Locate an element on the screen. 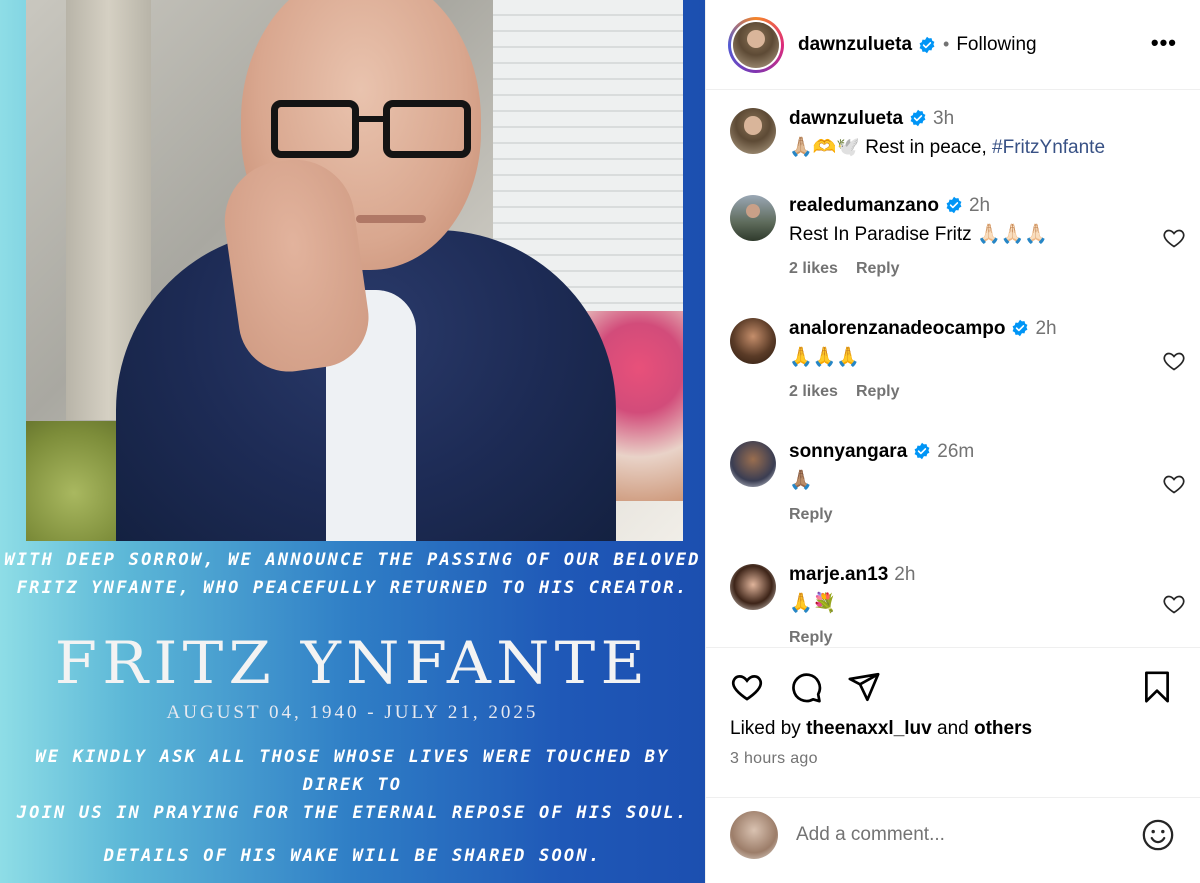 This screenshot has height=883, width=1200. photo-mouth is located at coordinates (391, 219).